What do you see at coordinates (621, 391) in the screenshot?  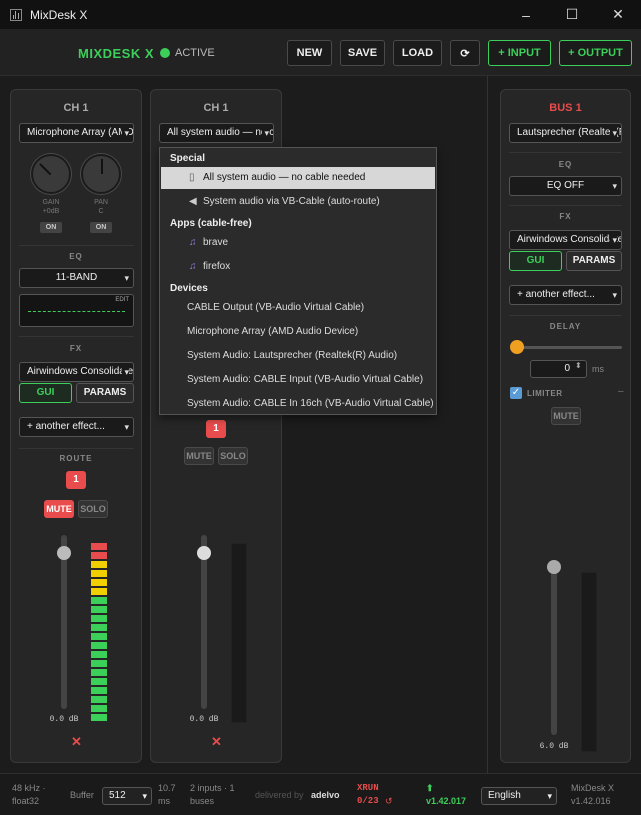 I see `limiter-value: –` at bounding box center [621, 391].